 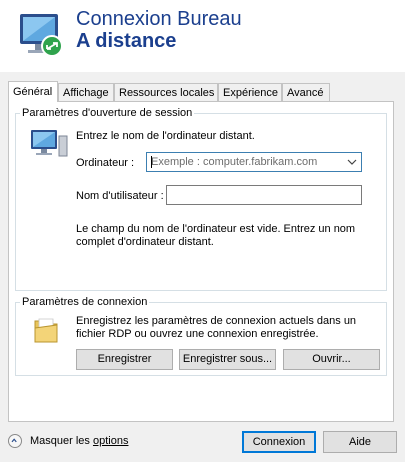 I want to click on chevron-down-icon, so click(x=352, y=162).